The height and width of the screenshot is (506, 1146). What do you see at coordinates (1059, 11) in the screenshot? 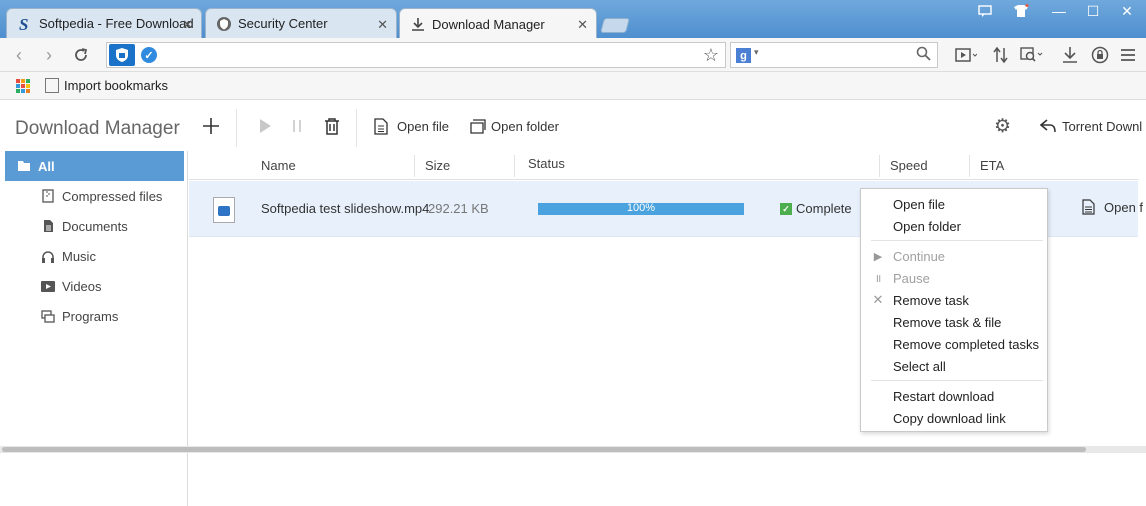
I see `minimize-button: —` at bounding box center [1059, 11].